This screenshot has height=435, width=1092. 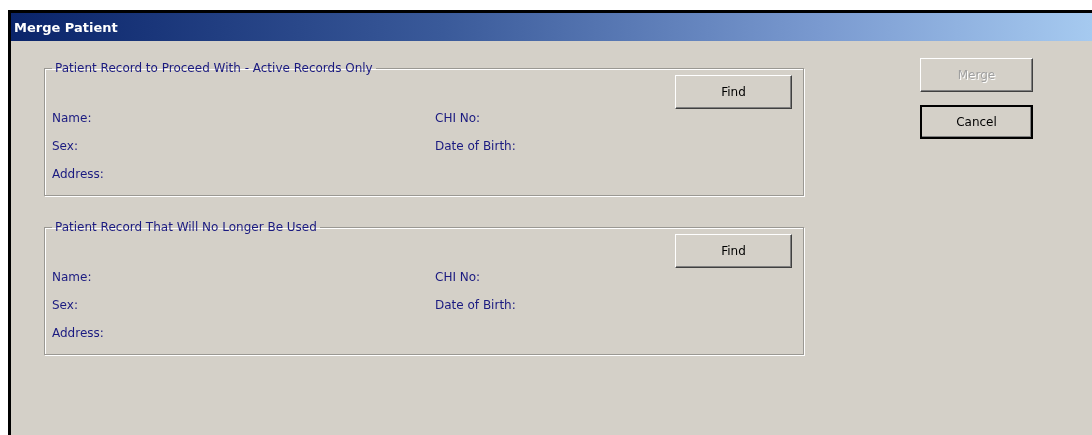 I want to click on dialog-button: Cancel, so click(x=976, y=122).